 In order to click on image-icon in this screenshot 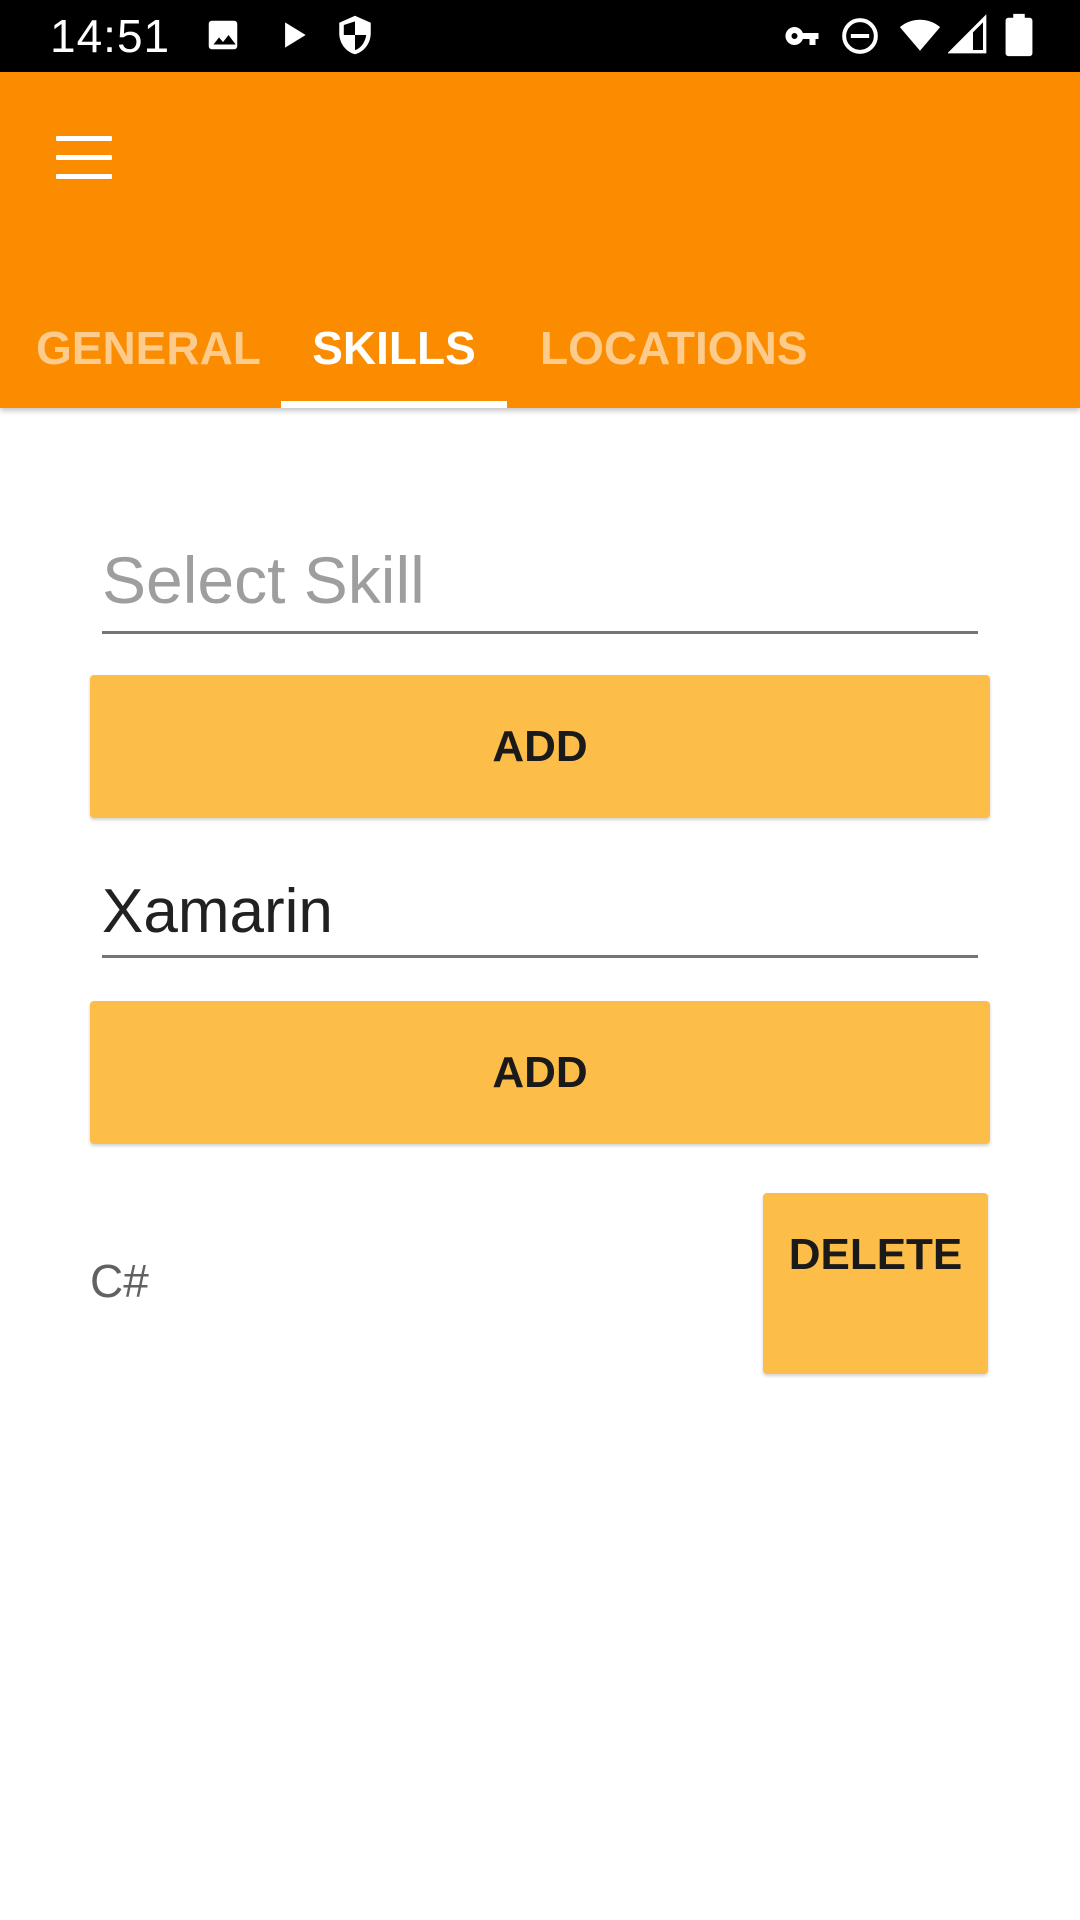, I will do `click(223, 35)`.